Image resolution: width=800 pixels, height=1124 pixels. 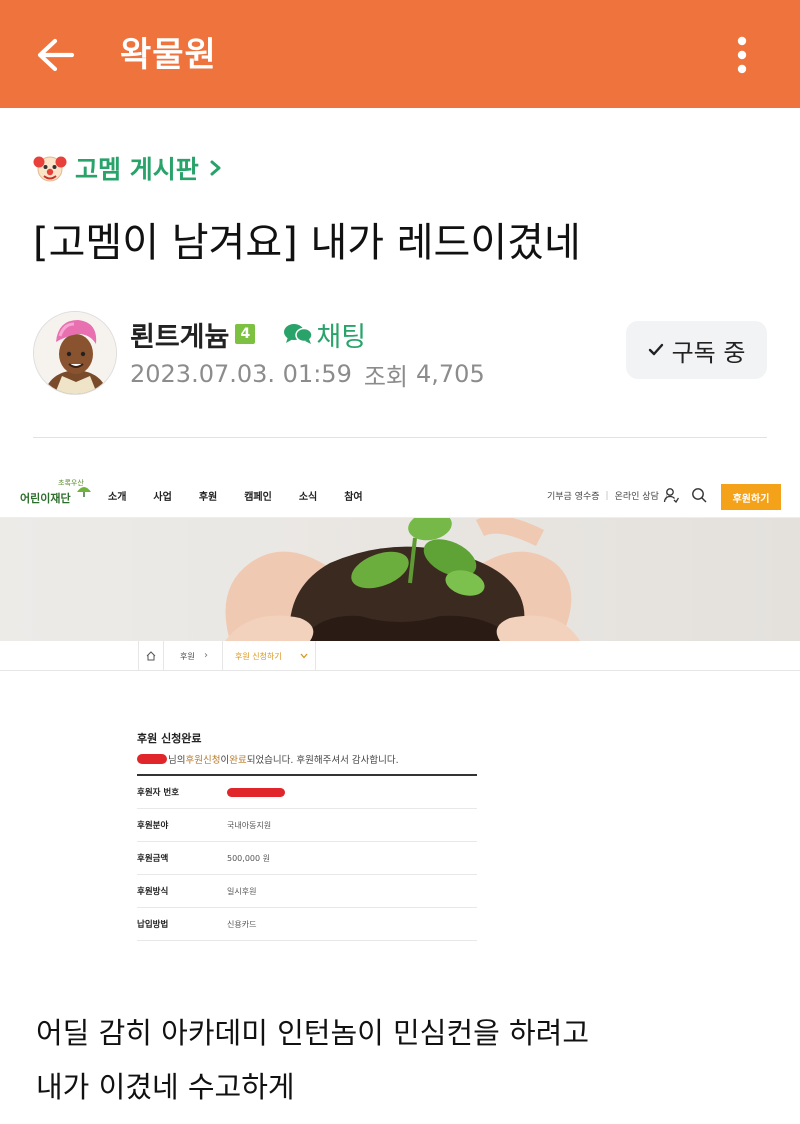 What do you see at coordinates (307, 891) in the screenshot?
I see `table-row: 후원방식 일시후원` at bounding box center [307, 891].